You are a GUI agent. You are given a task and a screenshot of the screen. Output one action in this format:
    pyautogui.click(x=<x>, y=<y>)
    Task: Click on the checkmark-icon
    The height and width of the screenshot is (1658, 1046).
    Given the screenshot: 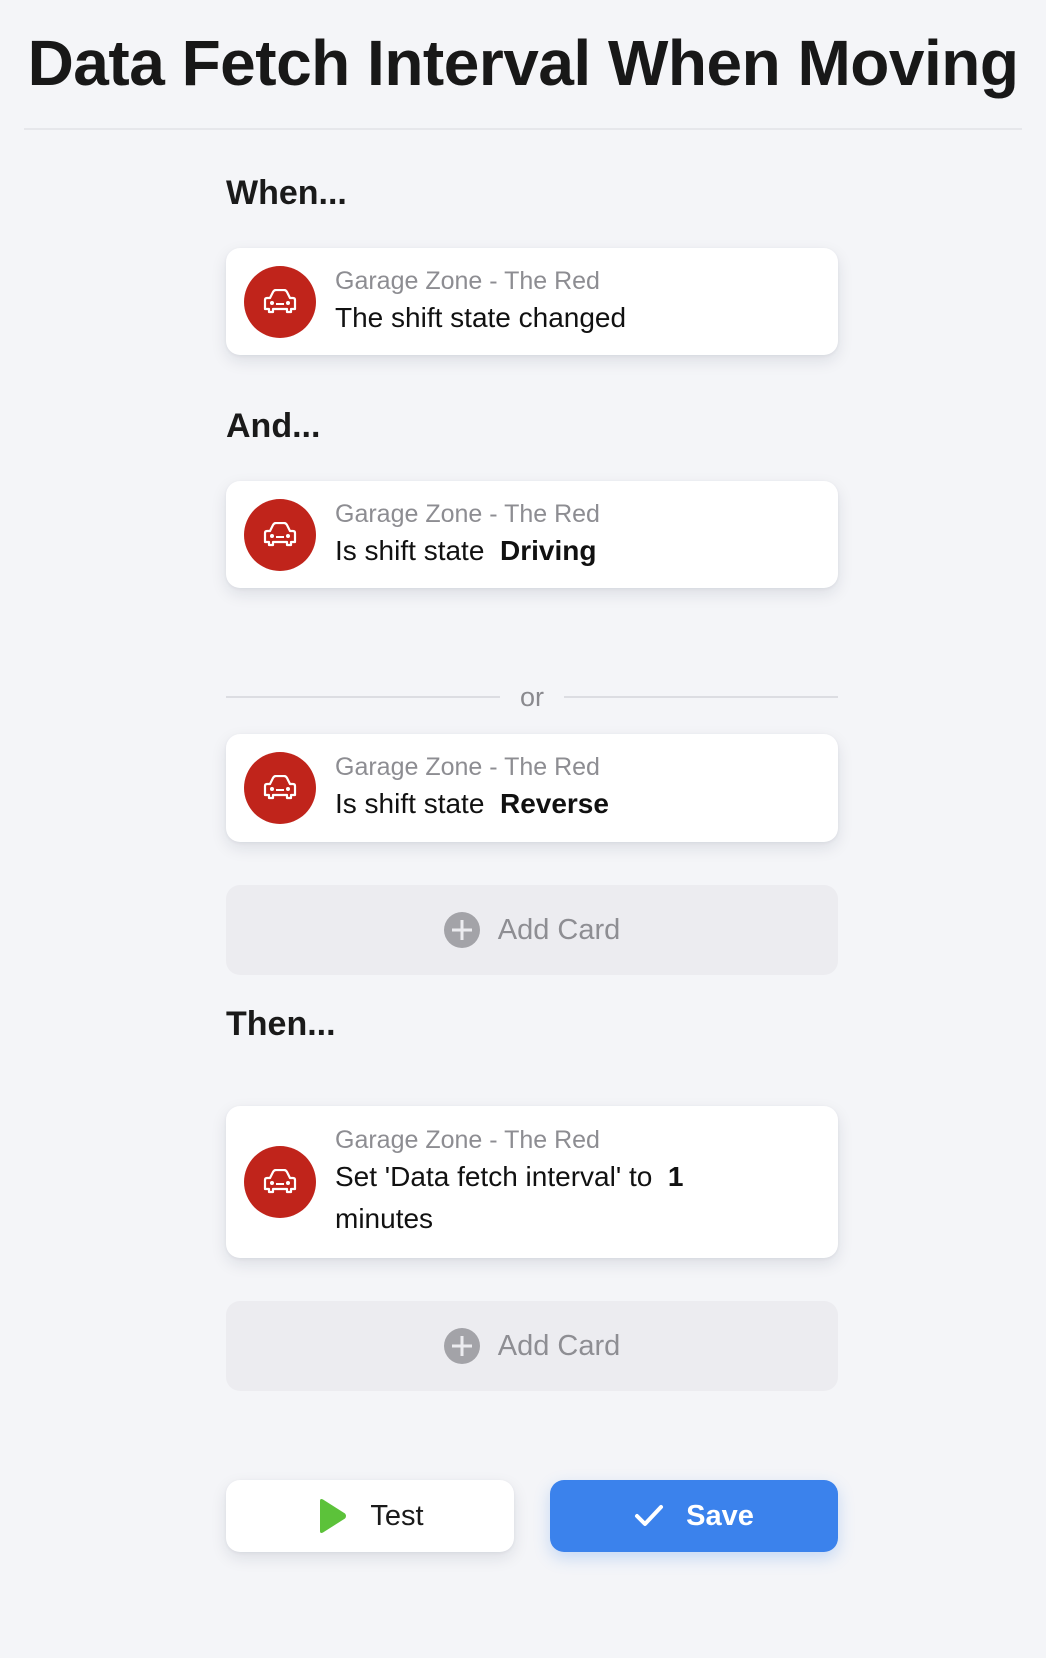 What is the action you would take?
    pyautogui.click(x=649, y=1516)
    